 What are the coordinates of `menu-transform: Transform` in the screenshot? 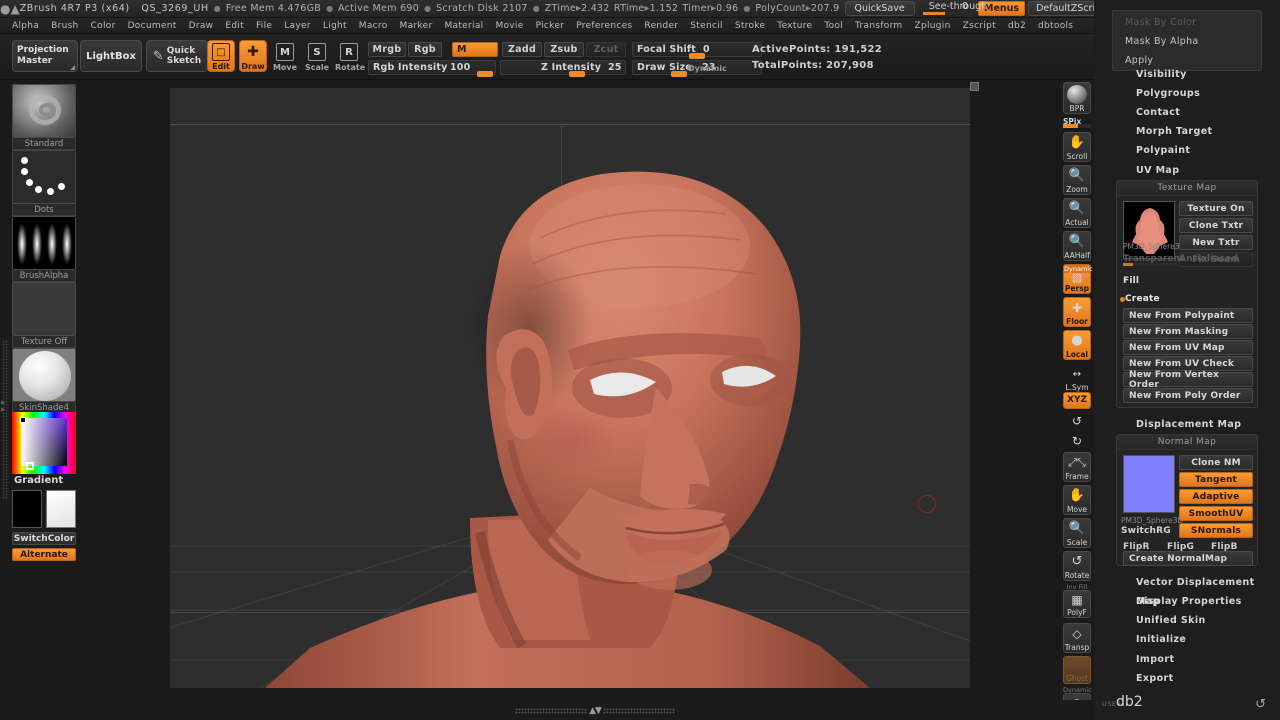 It's located at (878, 26).